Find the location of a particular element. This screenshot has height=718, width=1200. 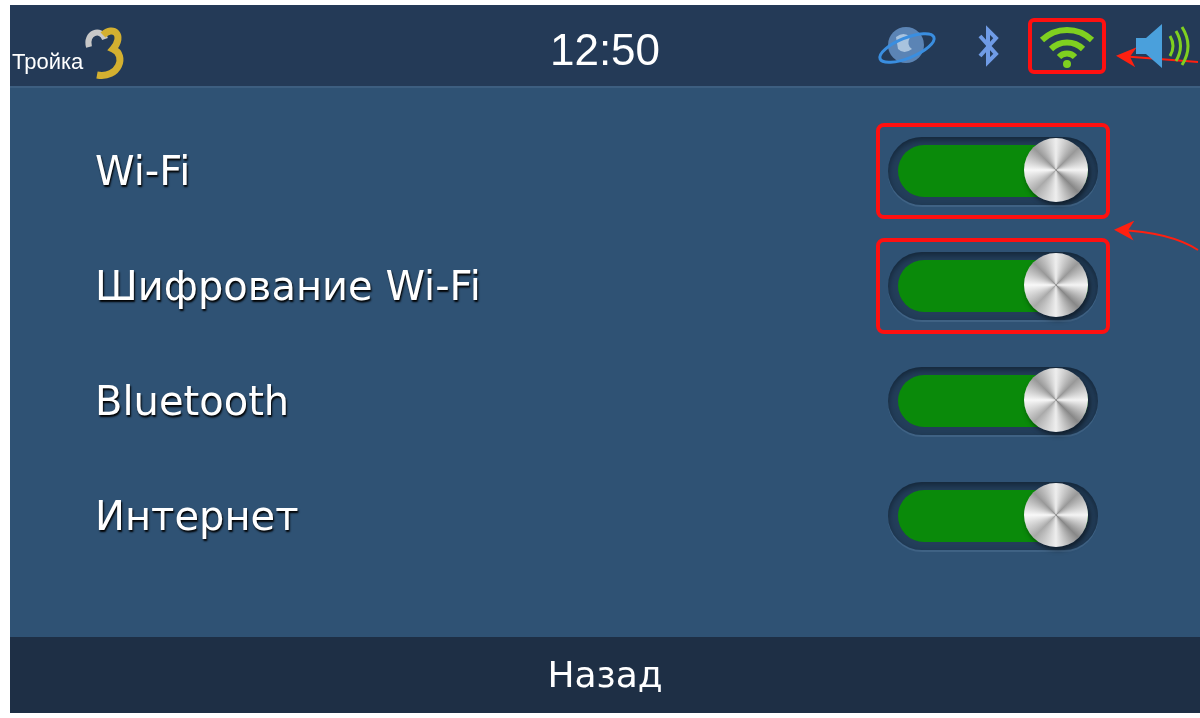

bluetooth-icon is located at coordinates (988, 45).